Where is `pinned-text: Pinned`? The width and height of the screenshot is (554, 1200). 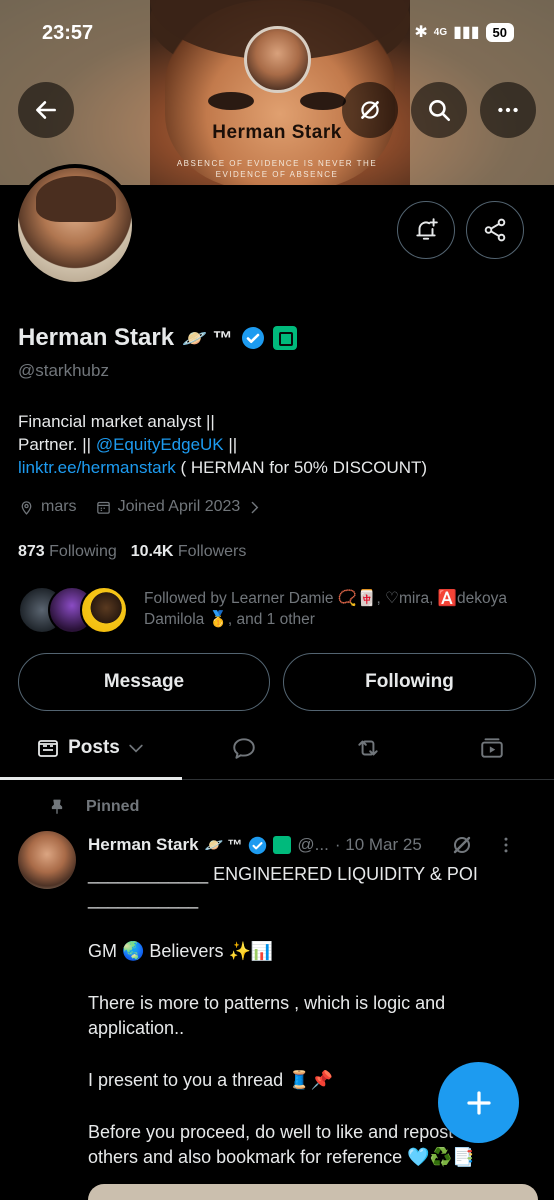 pinned-text: Pinned is located at coordinates (113, 806).